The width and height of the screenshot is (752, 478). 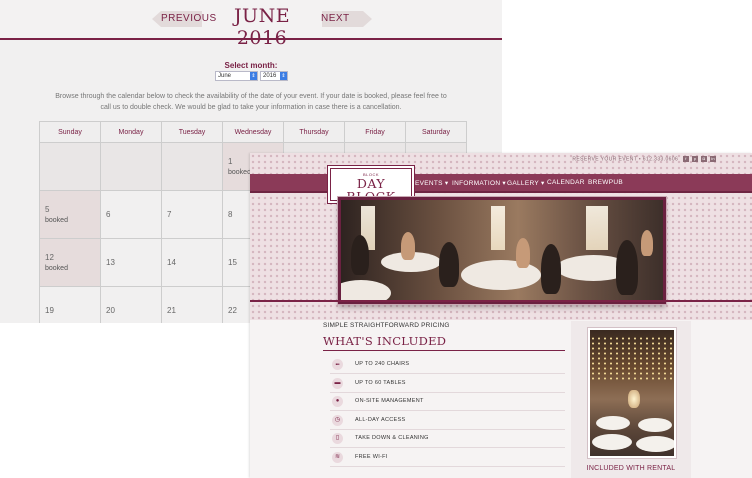 I want to click on manager-icon: ●, so click(x=337, y=401).